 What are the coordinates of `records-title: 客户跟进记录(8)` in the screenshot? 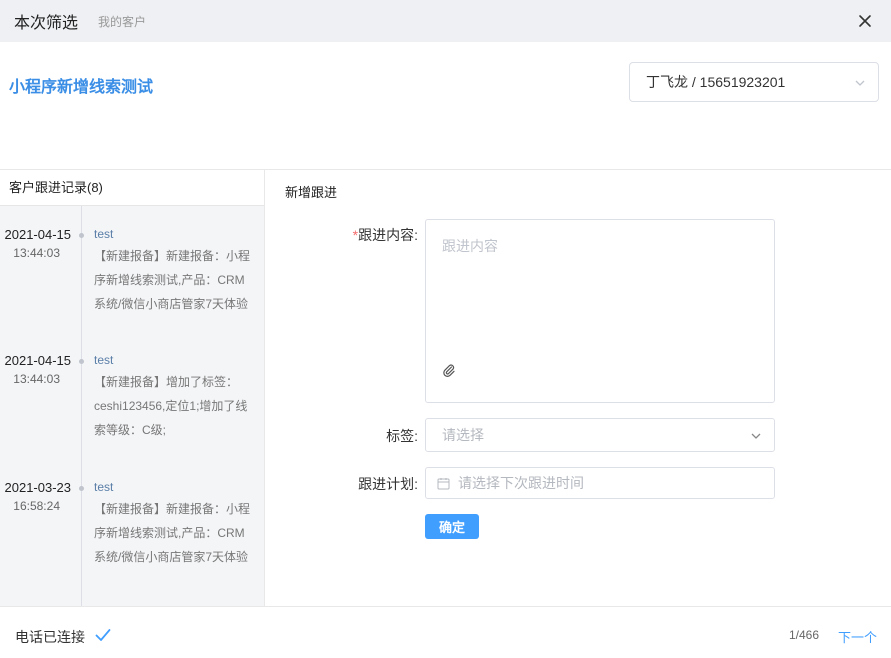 It's located at (132, 188).